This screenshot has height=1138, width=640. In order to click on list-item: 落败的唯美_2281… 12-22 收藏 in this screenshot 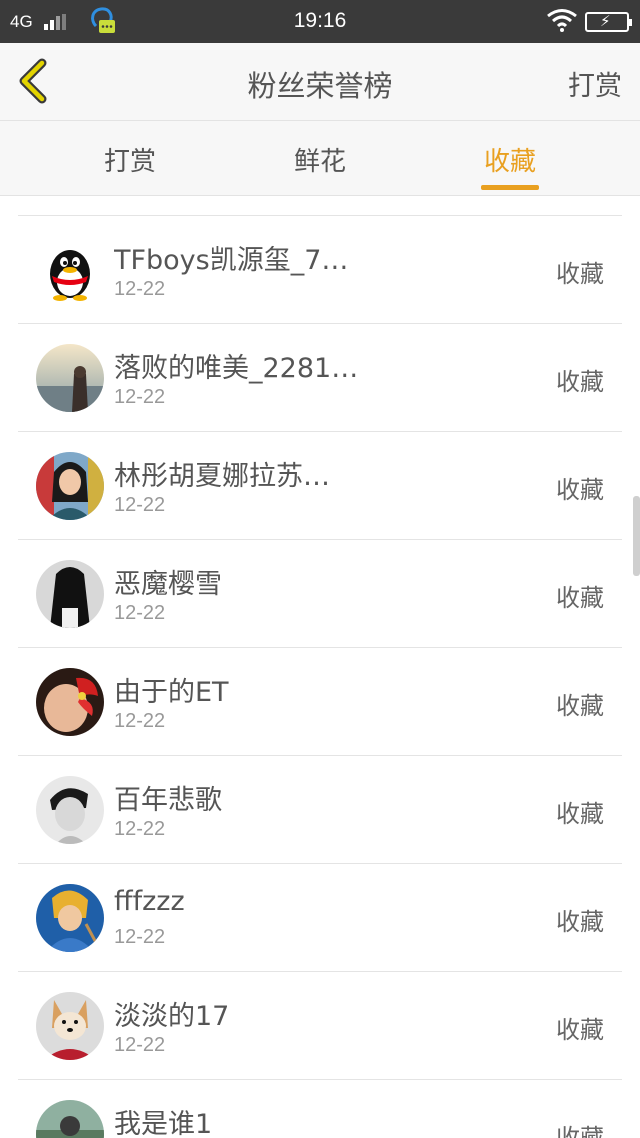, I will do `click(320, 378)`.